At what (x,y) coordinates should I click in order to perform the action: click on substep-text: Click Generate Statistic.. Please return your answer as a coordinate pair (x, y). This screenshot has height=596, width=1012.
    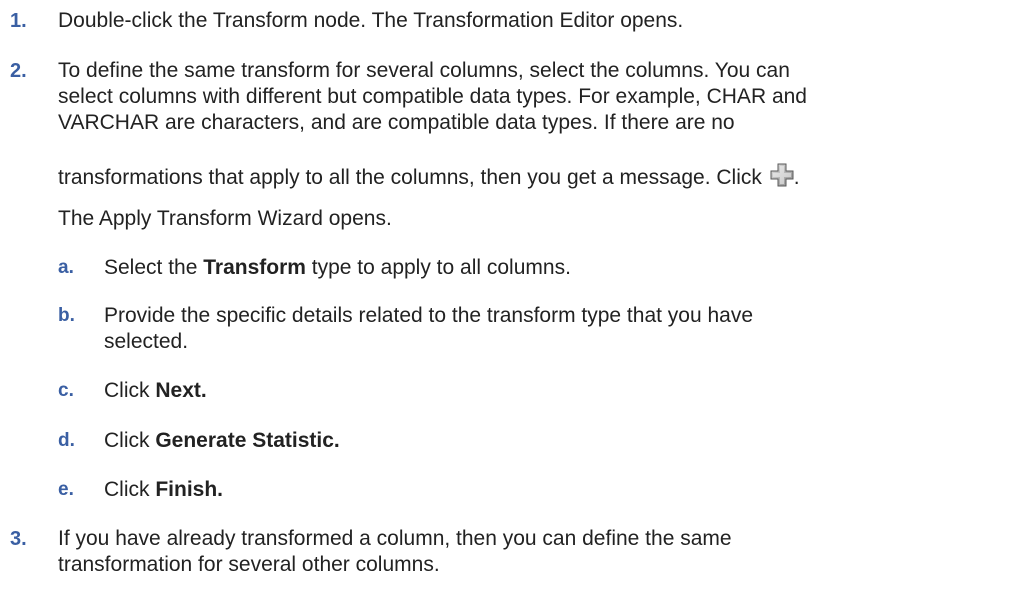
    Looking at the image, I should click on (222, 440).